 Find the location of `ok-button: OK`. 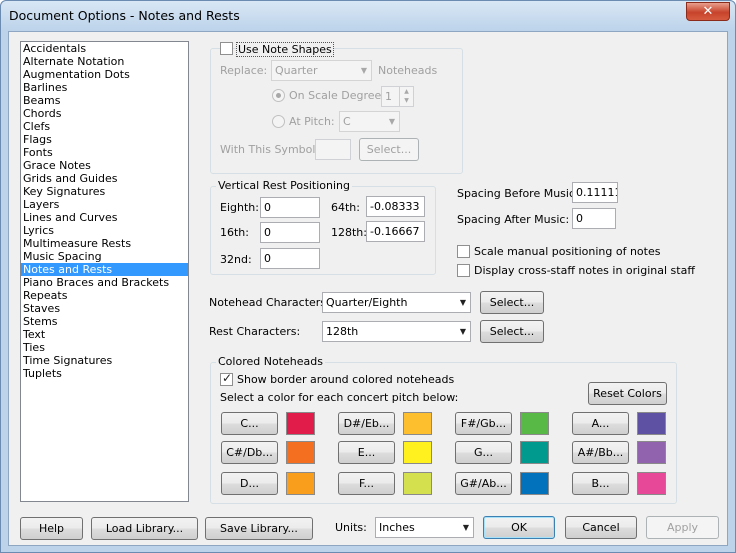

ok-button: OK is located at coordinates (519, 527).